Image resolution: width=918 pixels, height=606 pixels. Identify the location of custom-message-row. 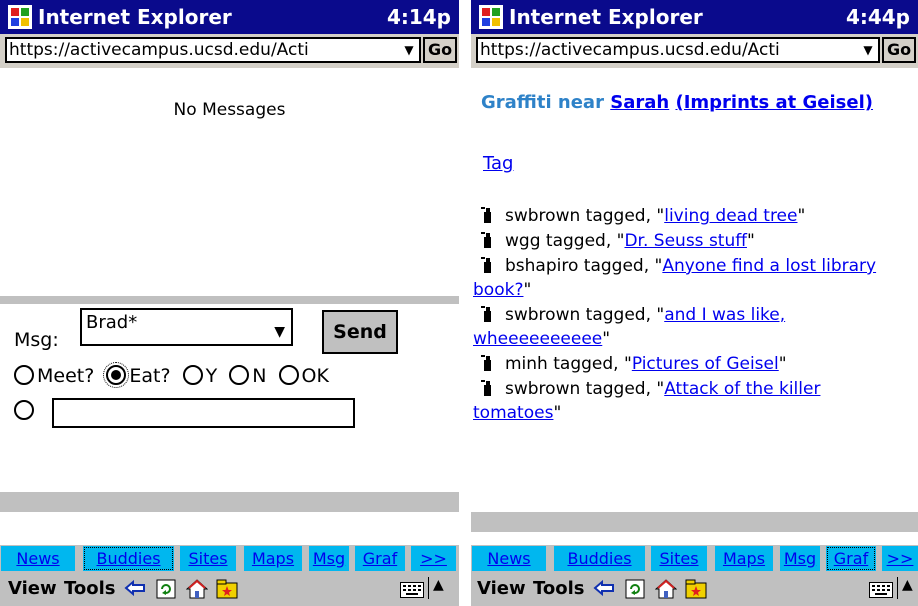
(184, 413).